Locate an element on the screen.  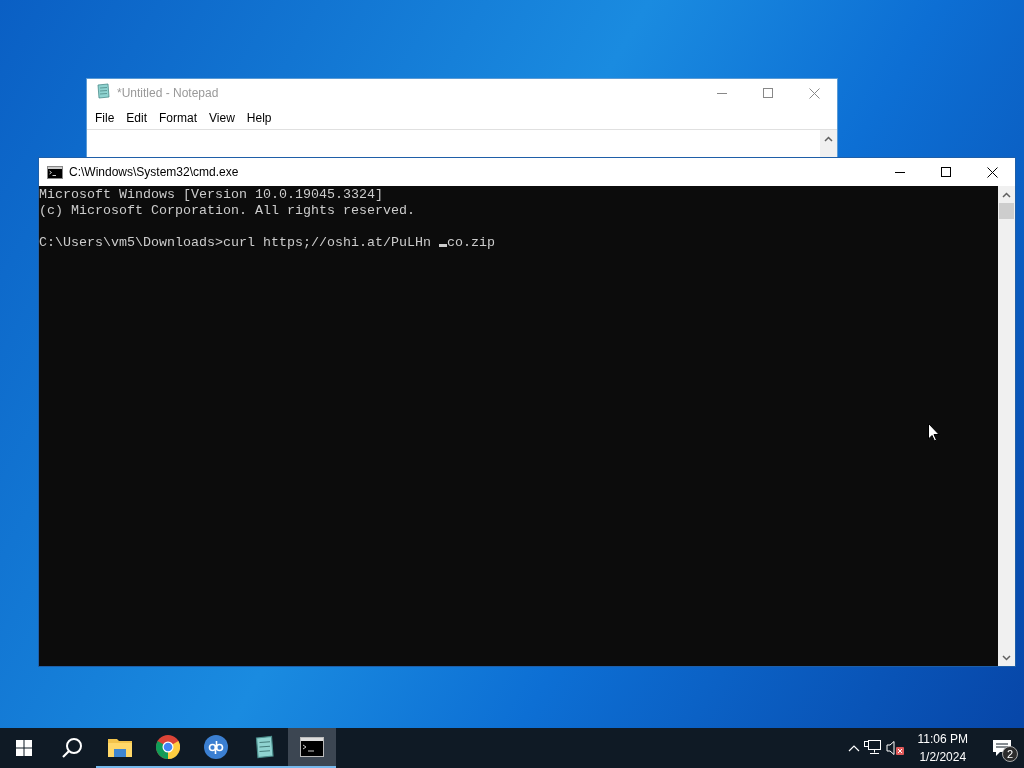
clock-time: 11:06 PM is located at coordinates (942, 739).